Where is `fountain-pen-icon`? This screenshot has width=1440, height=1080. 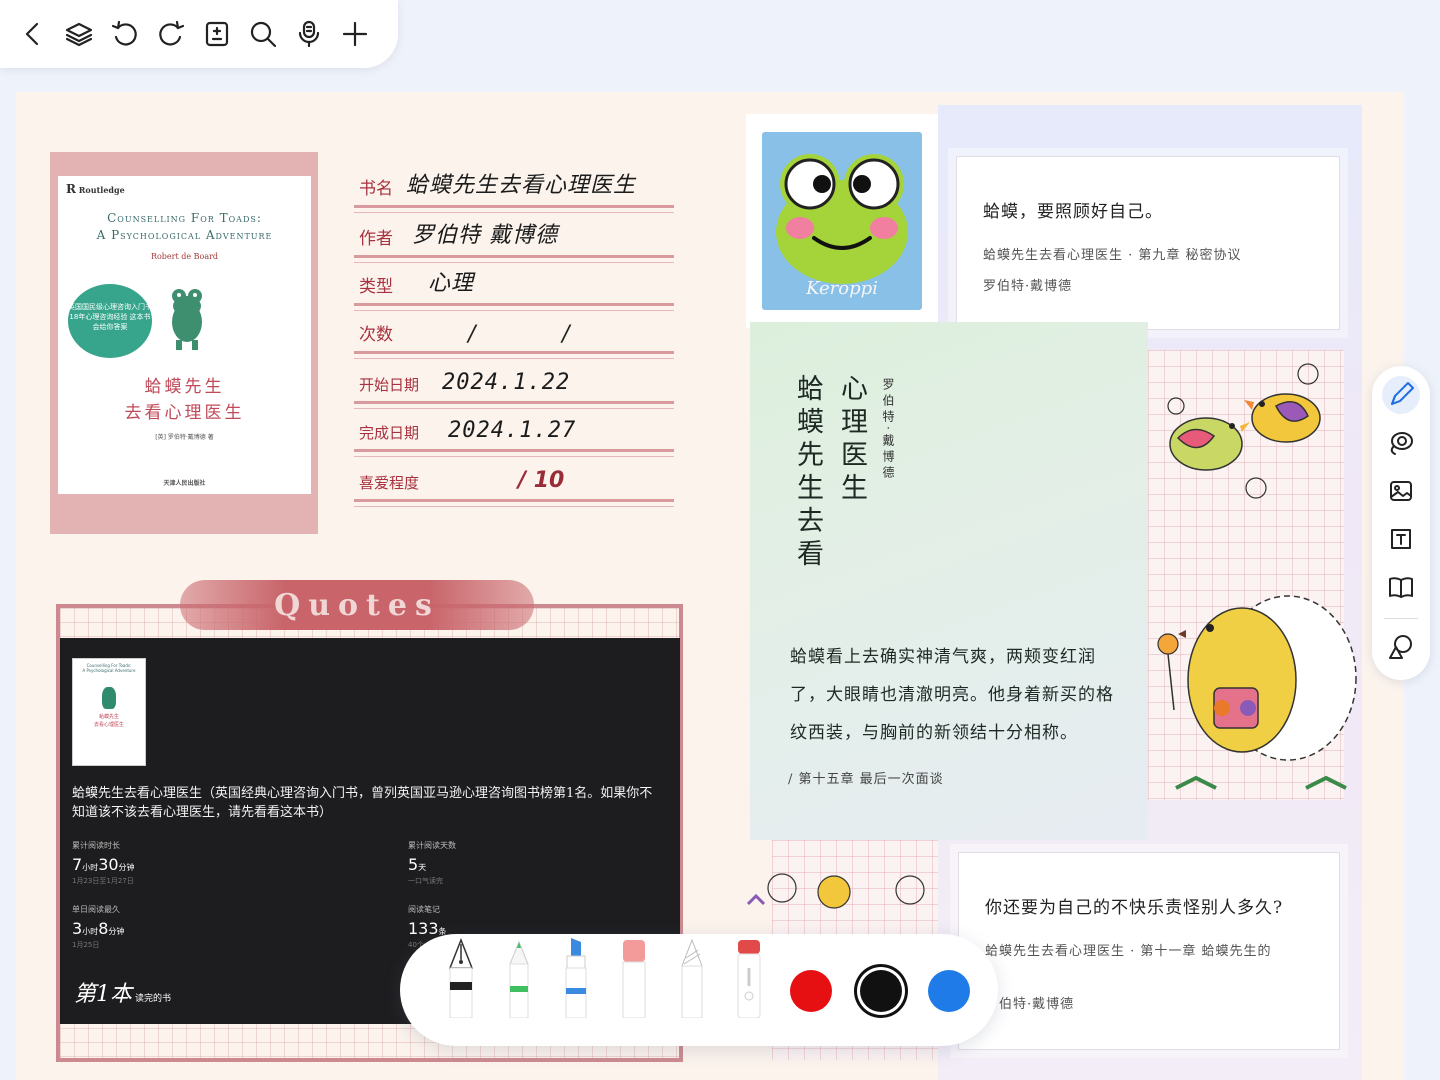 fountain-pen-icon is located at coordinates (461, 978).